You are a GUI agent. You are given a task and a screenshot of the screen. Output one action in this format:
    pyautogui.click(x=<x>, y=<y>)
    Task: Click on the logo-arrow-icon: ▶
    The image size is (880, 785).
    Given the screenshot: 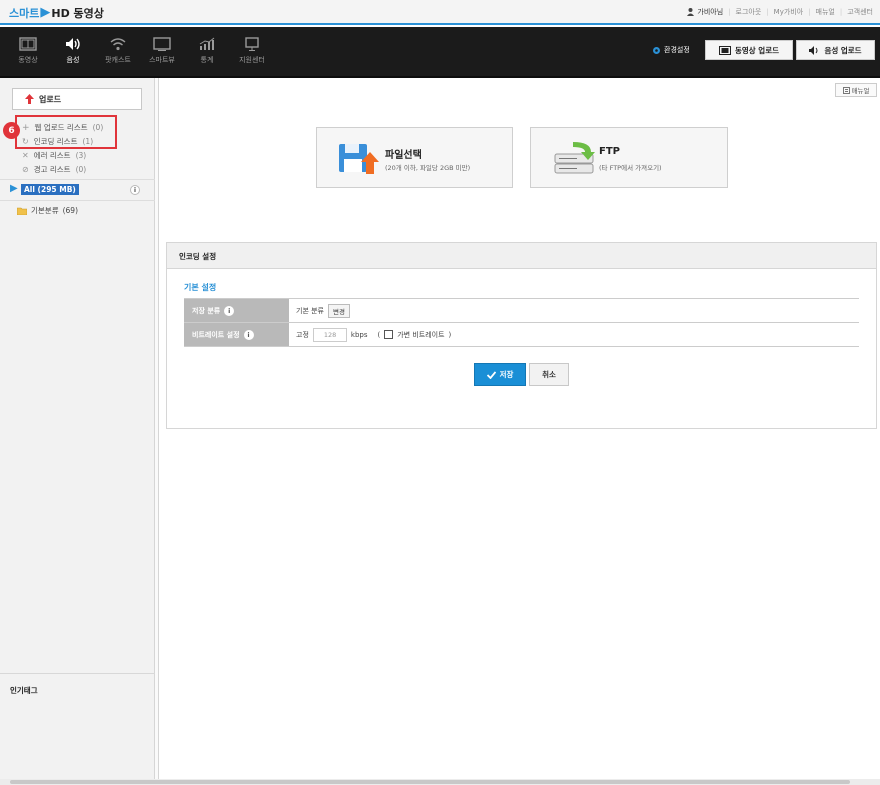 What is the action you would take?
    pyautogui.click(x=45, y=12)
    